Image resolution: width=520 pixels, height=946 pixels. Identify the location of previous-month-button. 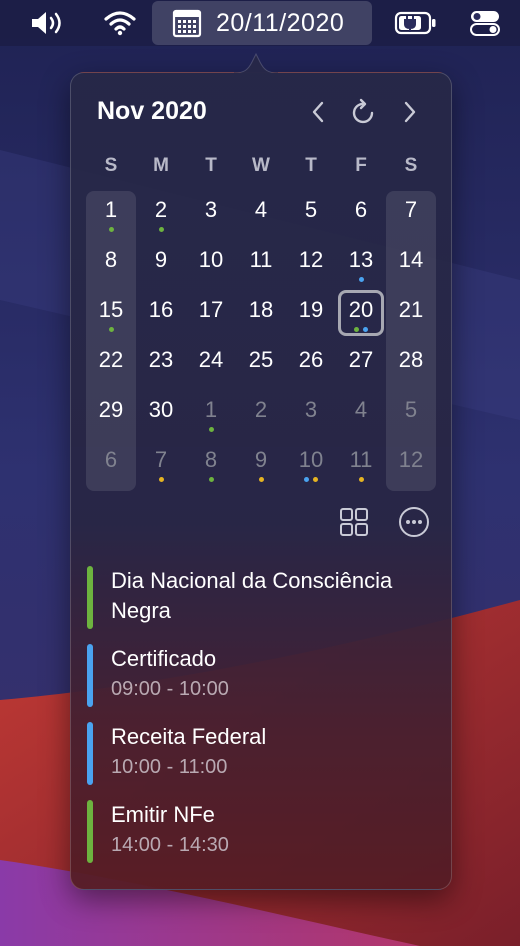
(318, 112).